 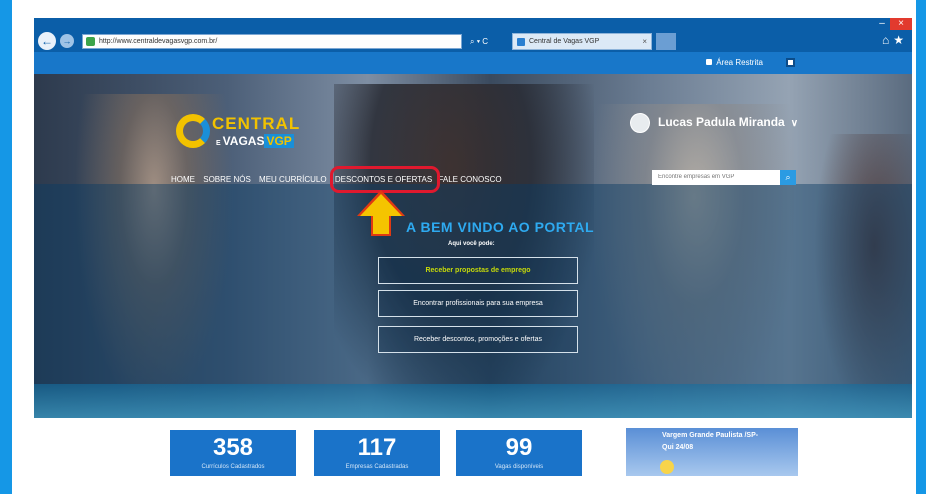 What do you see at coordinates (47, 41) in the screenshot?
I see `back-button: ←` at bounding box center [47, 41].